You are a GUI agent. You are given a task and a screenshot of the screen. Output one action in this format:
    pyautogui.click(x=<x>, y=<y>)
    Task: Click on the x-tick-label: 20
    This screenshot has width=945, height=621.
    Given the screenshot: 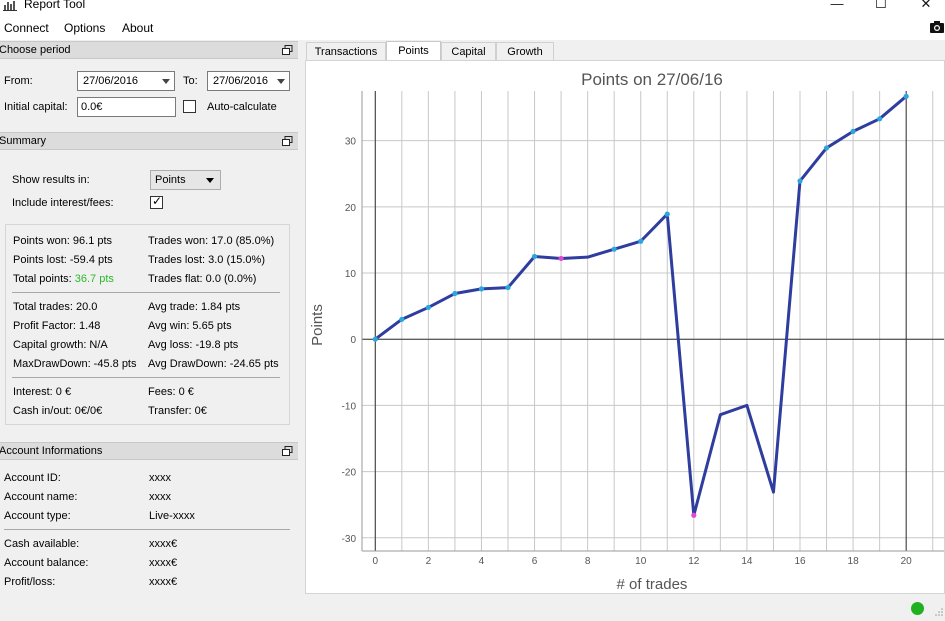 What is the action you would take?
    pyautogui.click(x=907, y=561)
    